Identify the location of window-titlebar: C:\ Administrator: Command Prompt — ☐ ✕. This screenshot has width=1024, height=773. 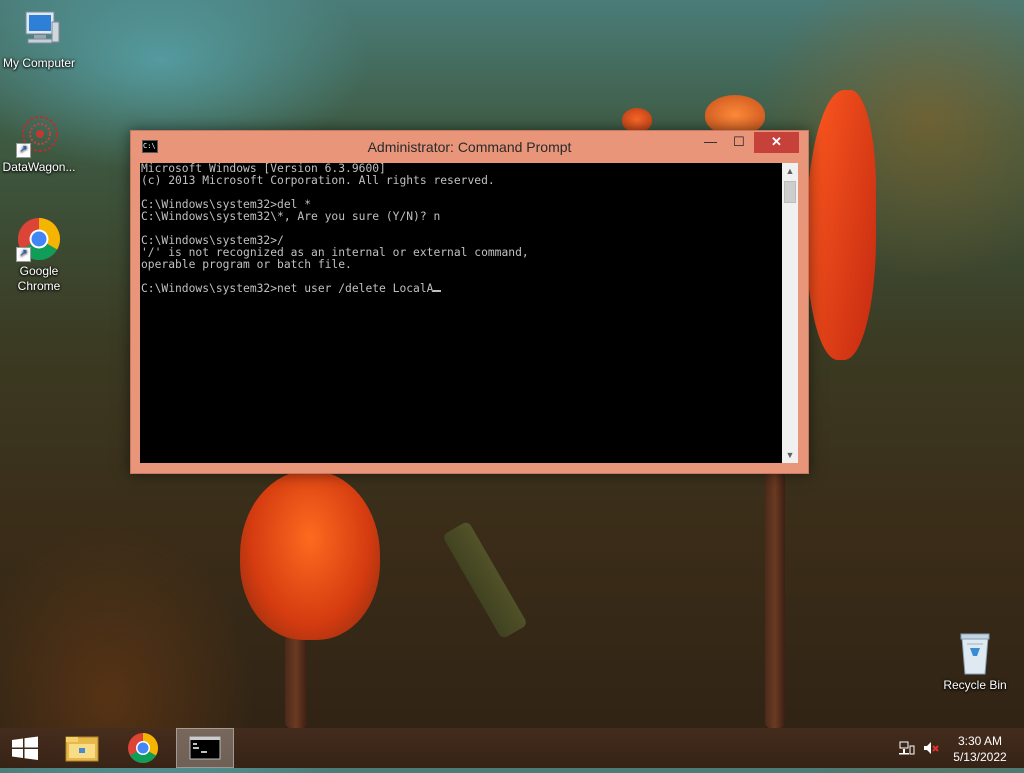
(469, 147).